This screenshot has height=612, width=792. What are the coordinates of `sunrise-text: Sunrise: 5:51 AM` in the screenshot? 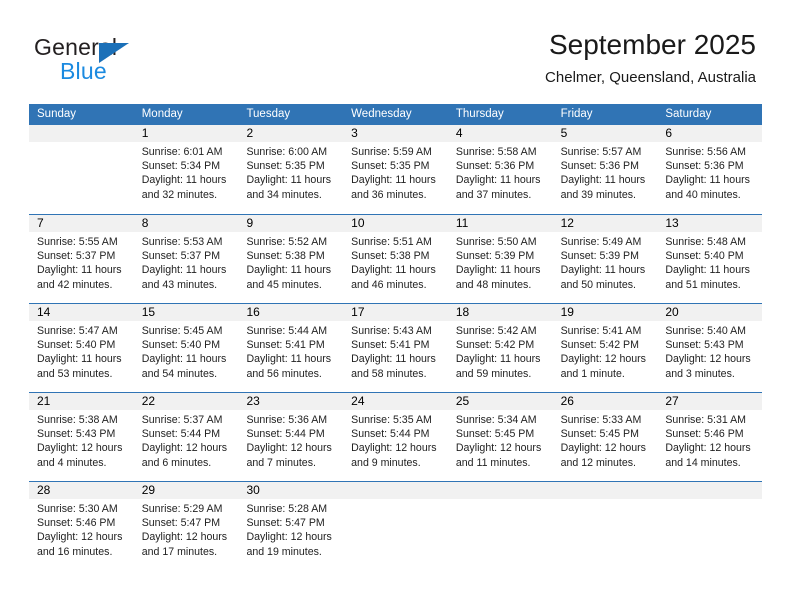 It's located at (391, 242).